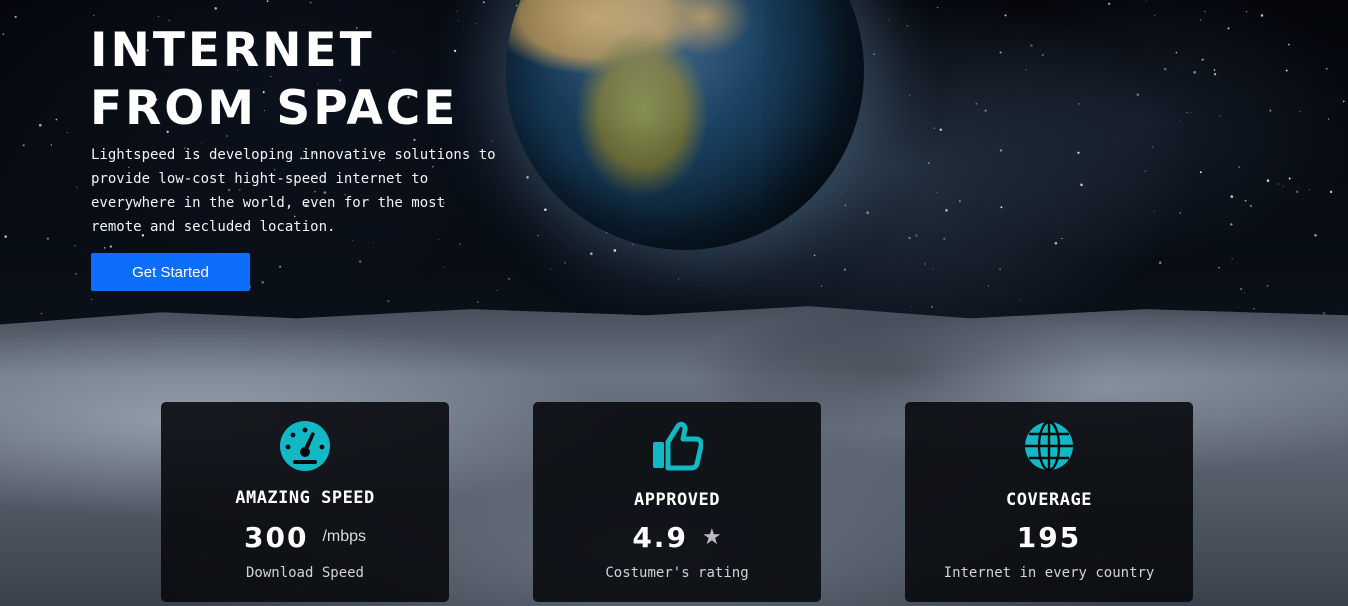  Describe the element at coordinates (1049, 573) in the screenshot. I see `stat-subtitle: Internet in every country` at that location.